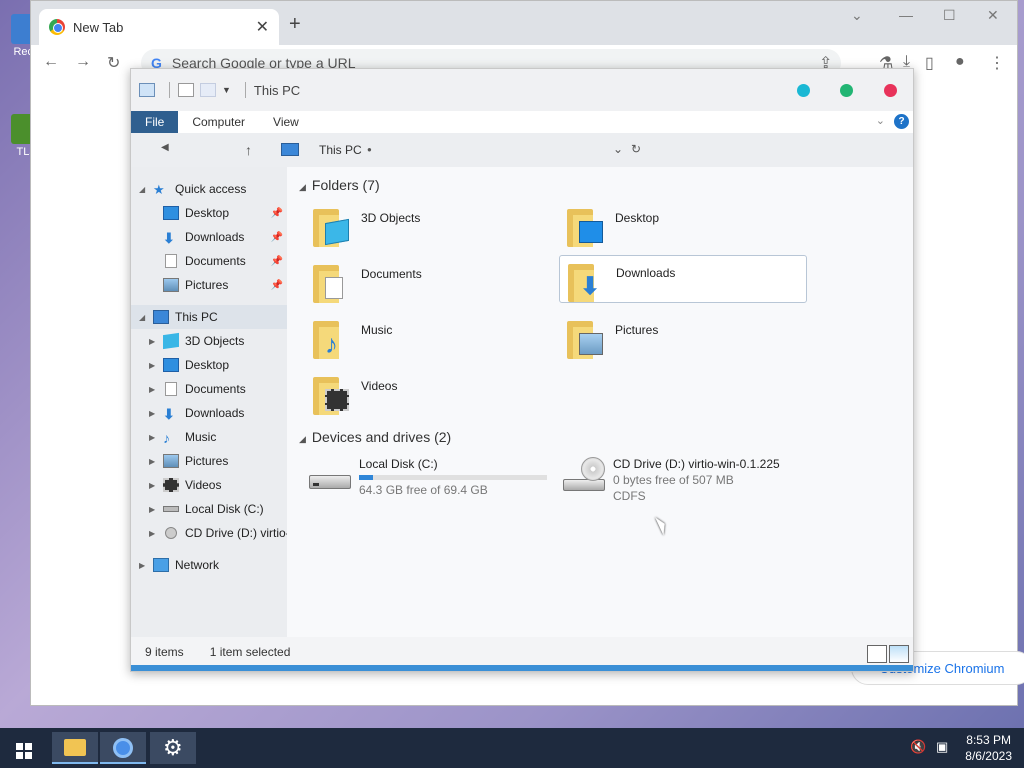 This screenshot has height=768, width=1024. Describe the element at coordinates (209, 461) in the screenshot. I see `sidebar-item-pictures-pc: ▶ Pictures` at that location.